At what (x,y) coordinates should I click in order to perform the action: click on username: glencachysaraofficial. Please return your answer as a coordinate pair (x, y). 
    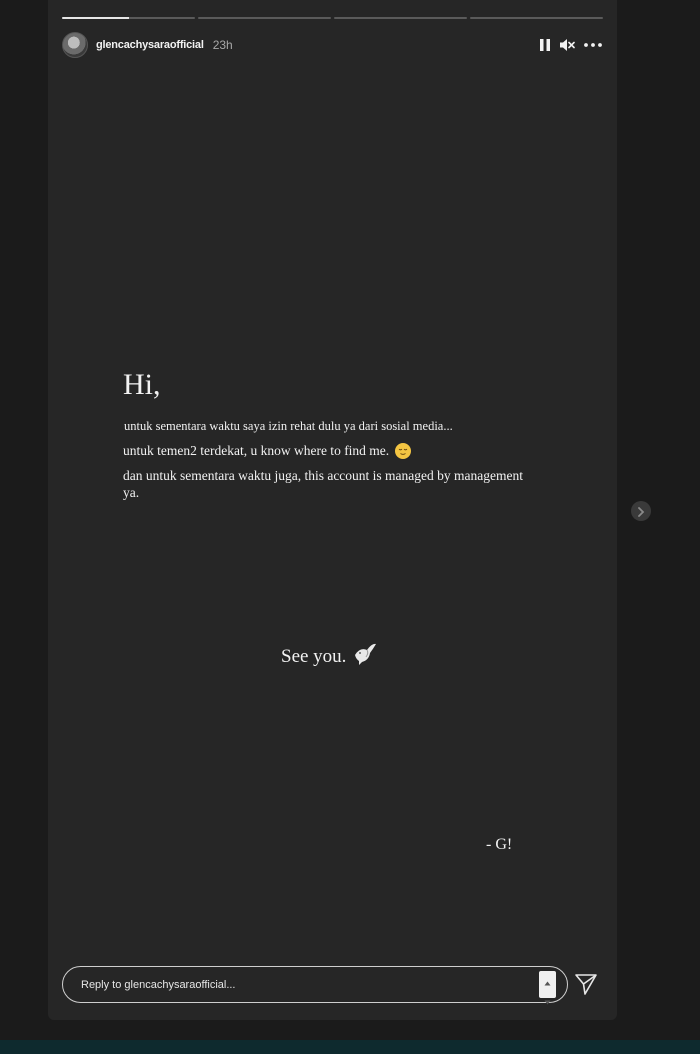
    Looking at the image, I should click on (150, 45).